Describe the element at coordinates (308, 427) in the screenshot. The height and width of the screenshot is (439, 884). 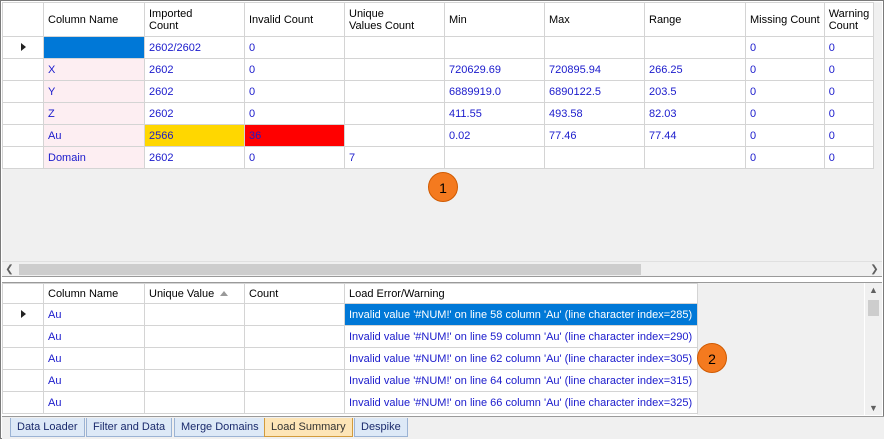
I see `tab-load-summary: Load Summary` at that location.